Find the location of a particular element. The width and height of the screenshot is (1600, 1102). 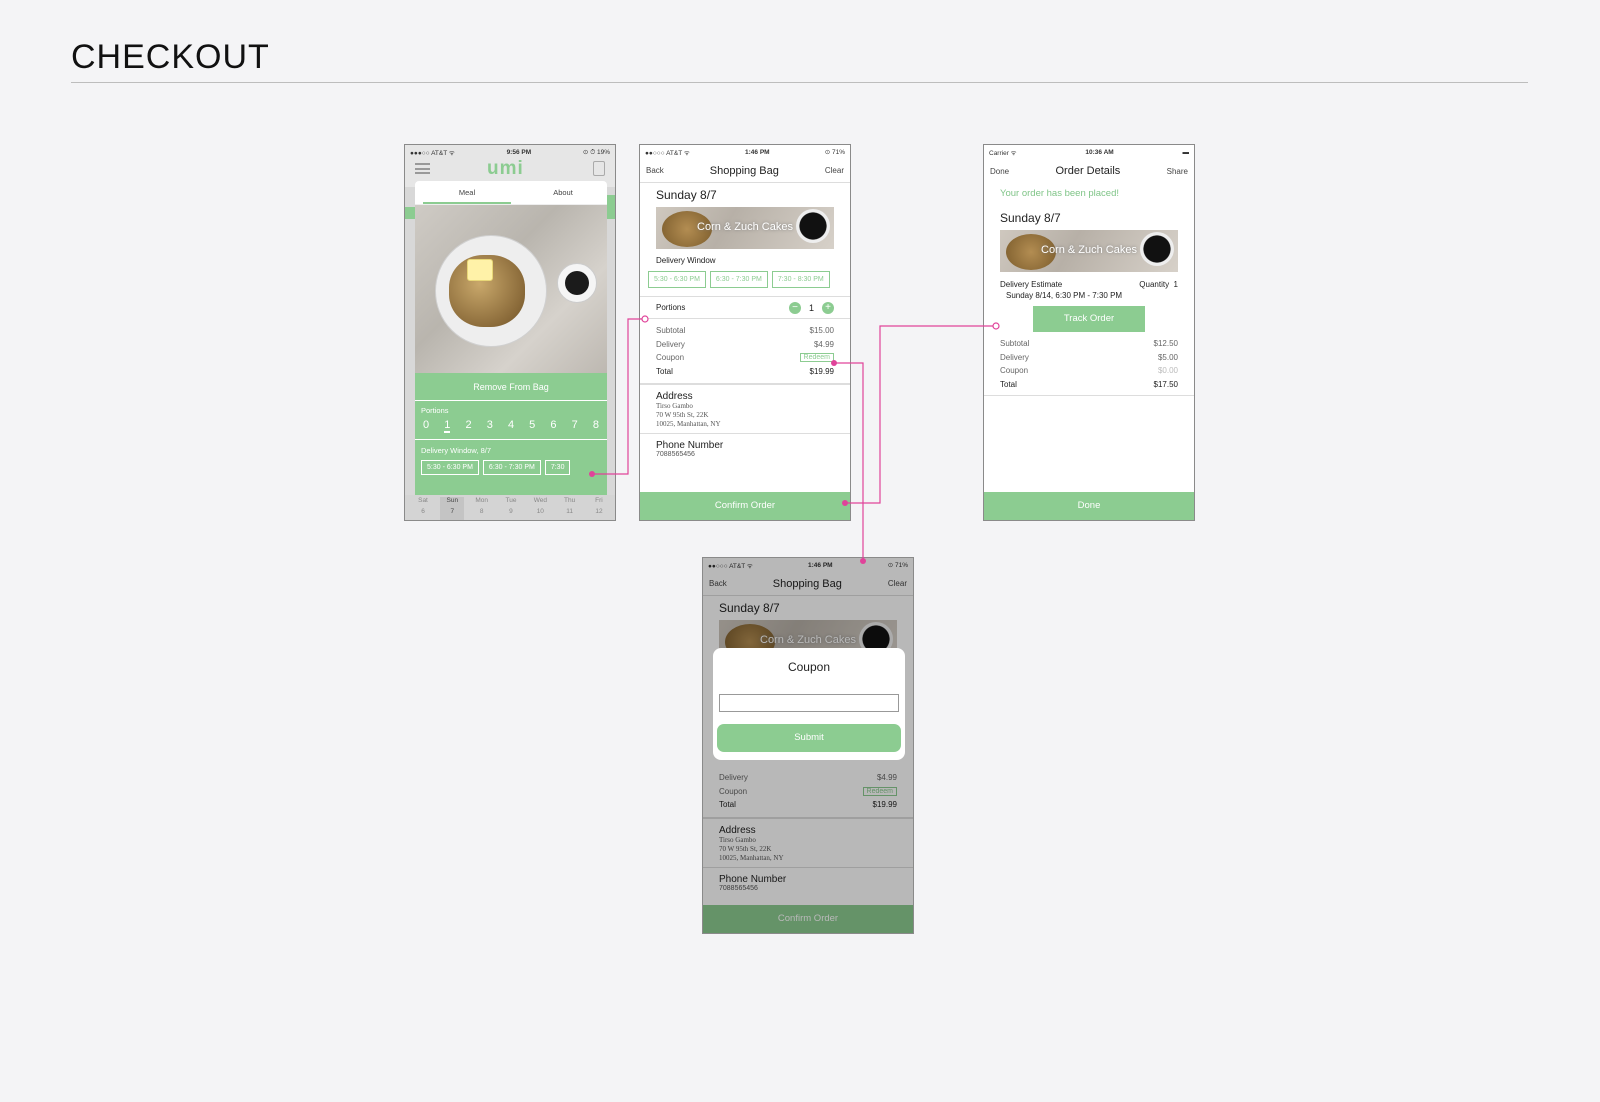

coupon-title: Coupon is located at coordinates (809, 667).